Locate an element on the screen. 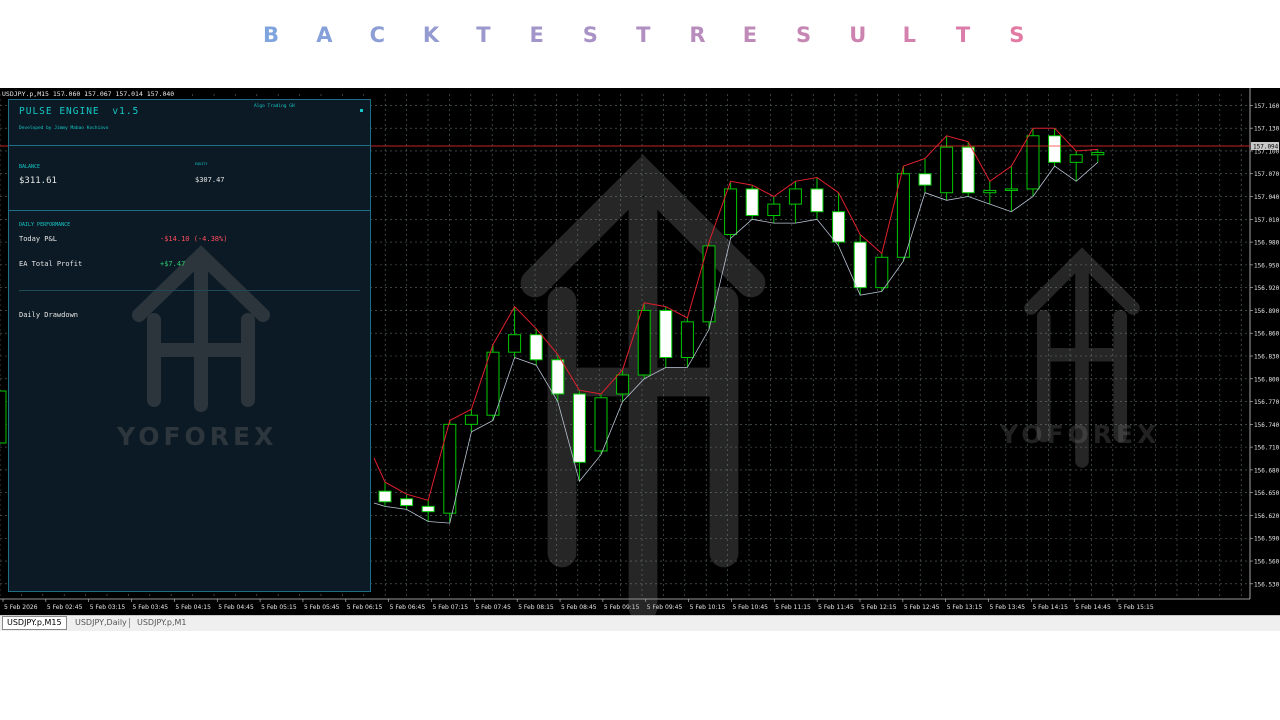 This screenshot has width=1280, height=720. daily-performance-label: DAILY PERFORMANCE is located at coordinates (45, 225).